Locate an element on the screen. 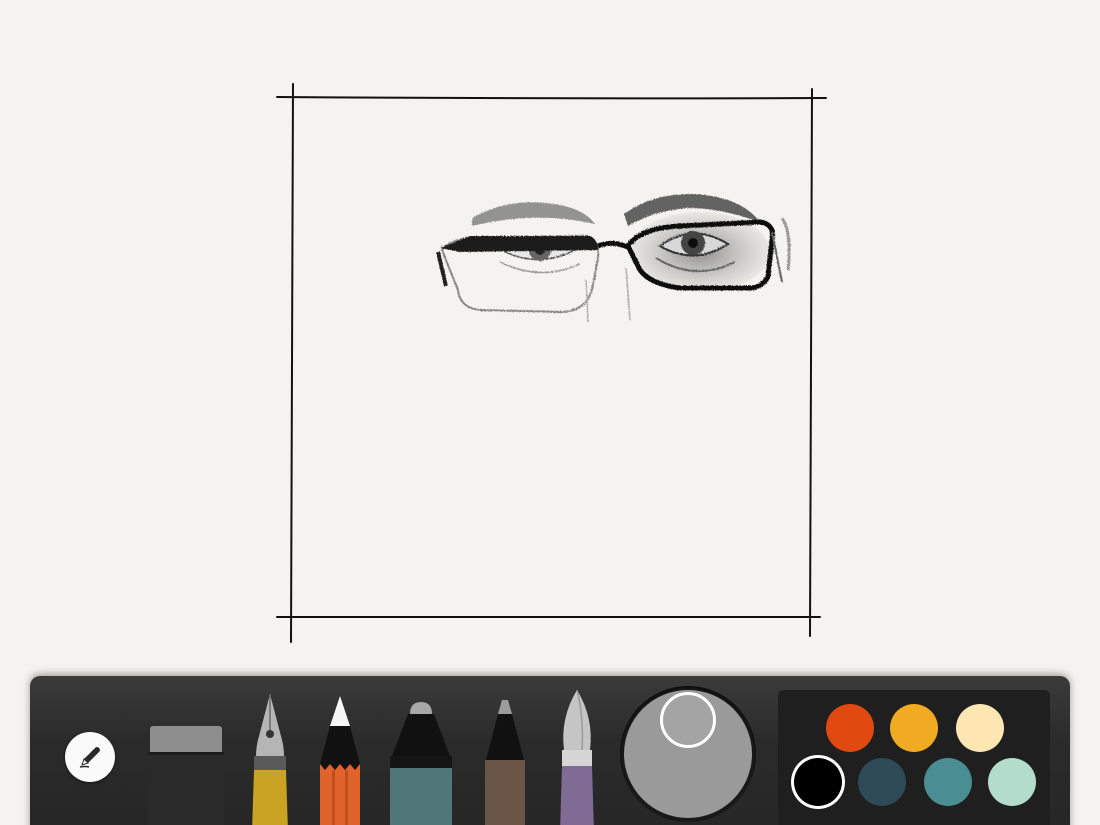 The width and height of the screenshot is (1100, 825). pencil-icon is located at coordinates (89, 757).